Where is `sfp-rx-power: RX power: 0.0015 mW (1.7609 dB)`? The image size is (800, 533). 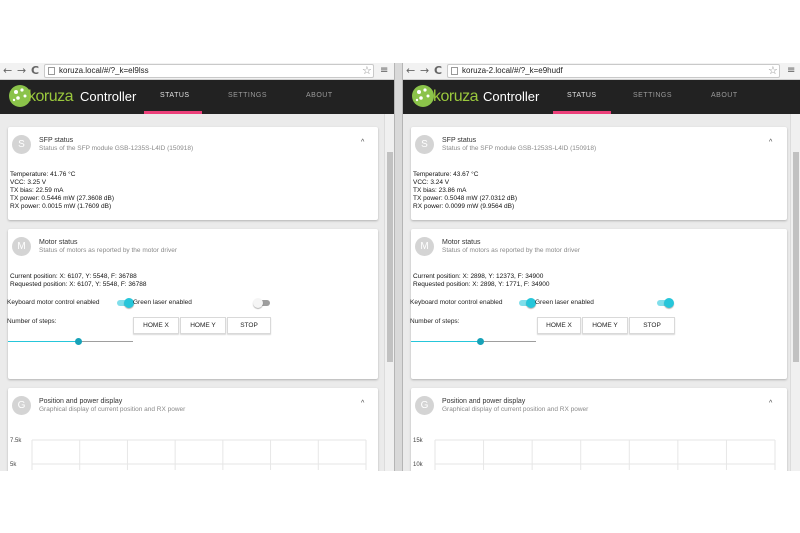
sfp-rx-power: RX power: 0.0015 mW (1.7609 dB) is located at coordinates (61, 206).